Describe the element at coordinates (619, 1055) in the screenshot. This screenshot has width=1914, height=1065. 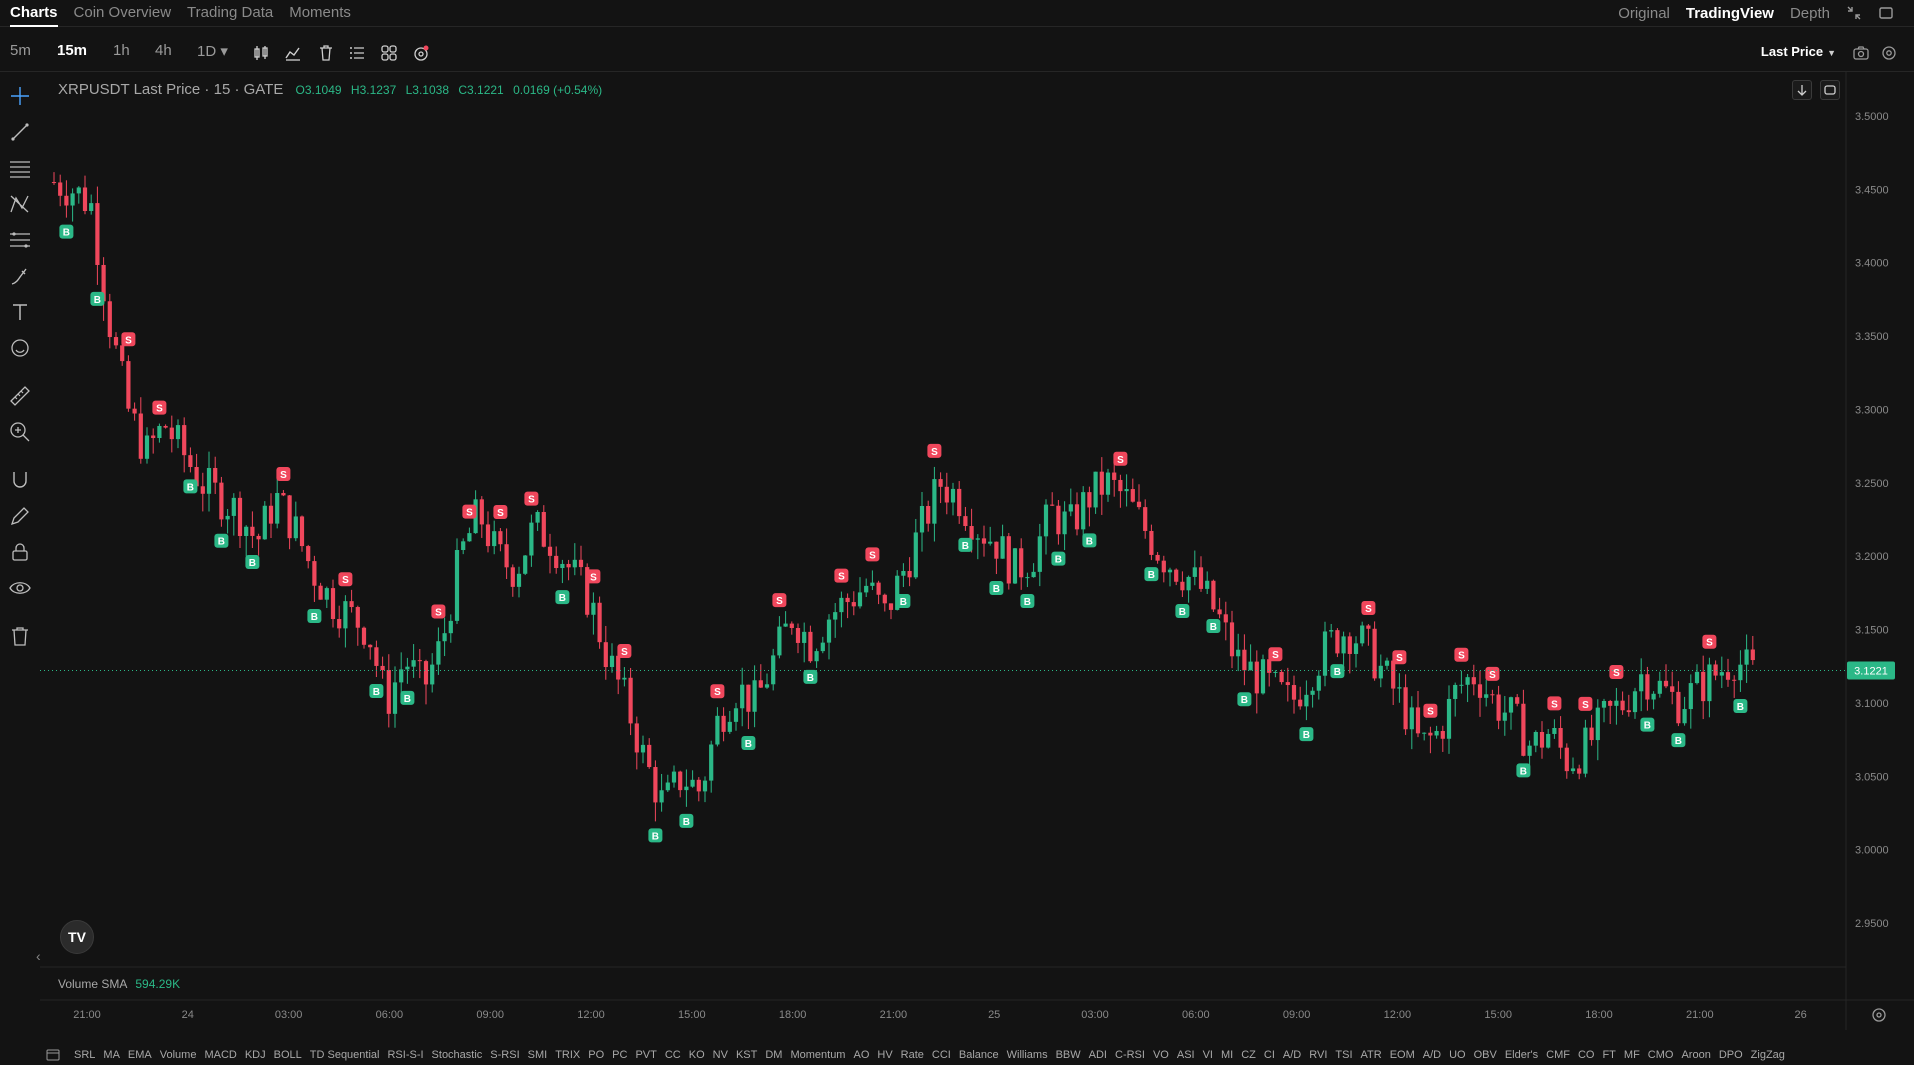
I see `indicator-14: PC` at that location.